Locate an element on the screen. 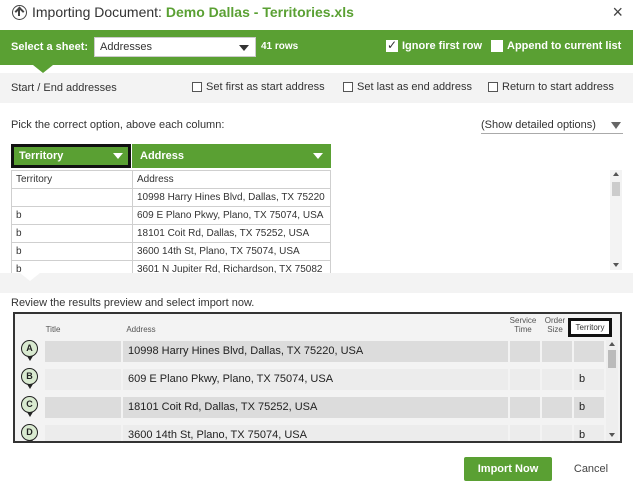 Image resolution: width=633 pixels, height=487 pixels. sheet-select-value: Addresses is located at coordinates (126, 47).